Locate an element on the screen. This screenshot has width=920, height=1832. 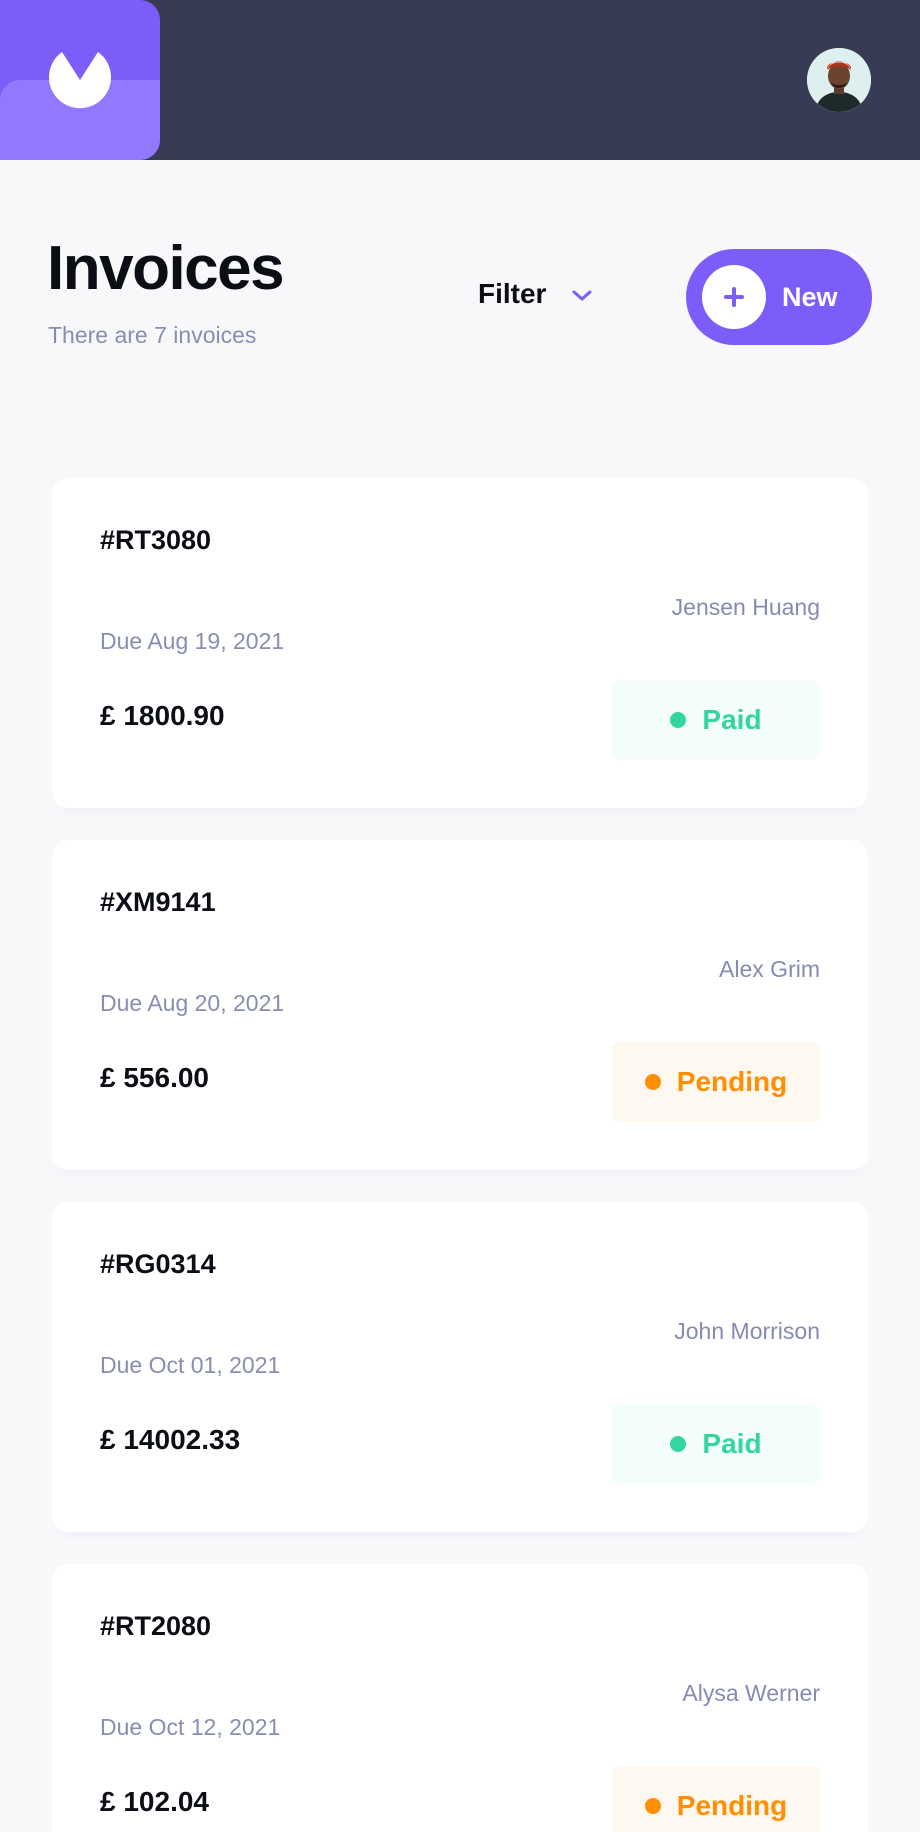
invoice-amount: £ 14002.33 is located at coordinates (170, 1439).